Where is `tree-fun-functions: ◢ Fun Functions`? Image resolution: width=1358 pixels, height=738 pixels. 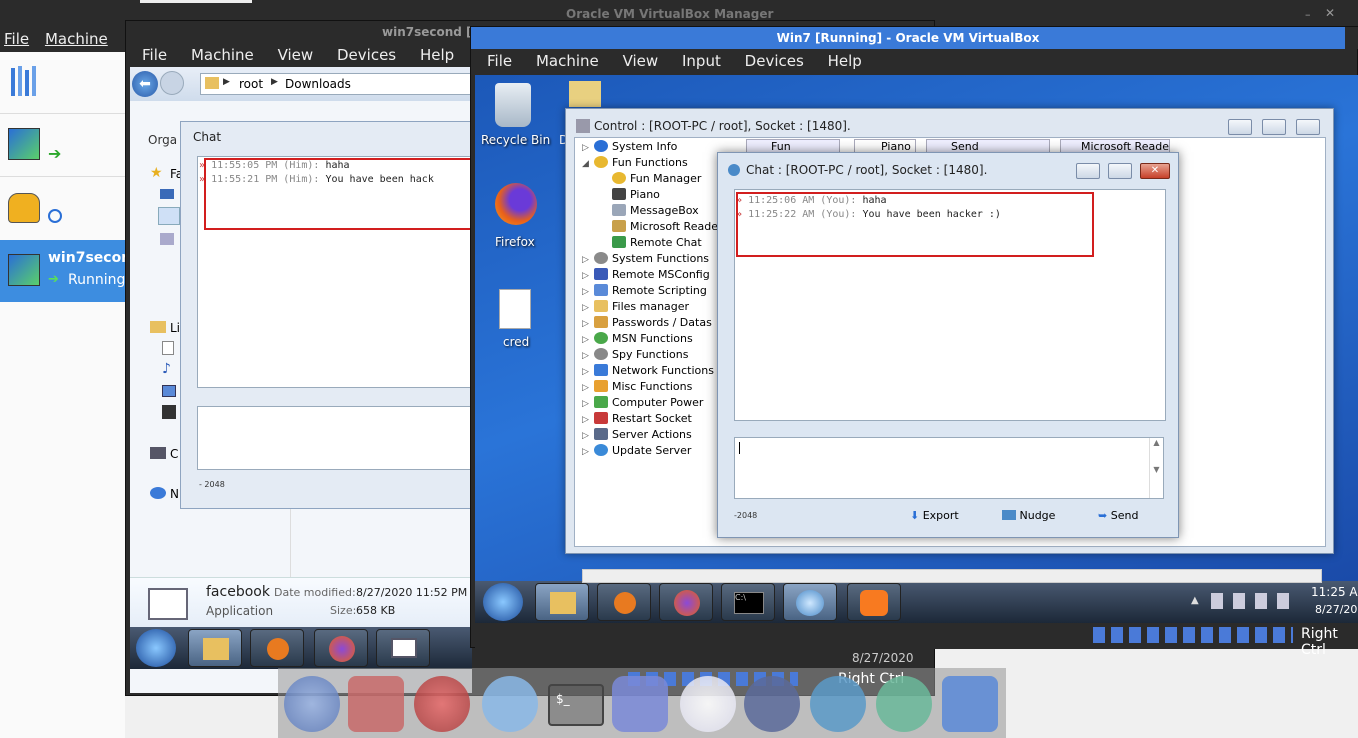 tree-fun-functions: ◢ Fun Functions is located at coordinates (635, 163).